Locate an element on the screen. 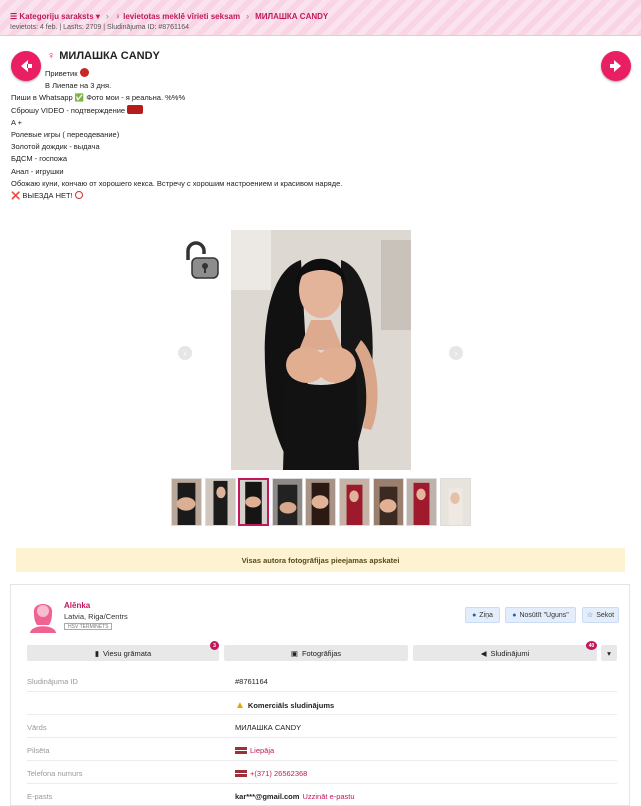 Image resolution: width=641 pixels, height=806 pixels. commercial-label: Komerciāls sludinājums is located at coordinates (291, 705).